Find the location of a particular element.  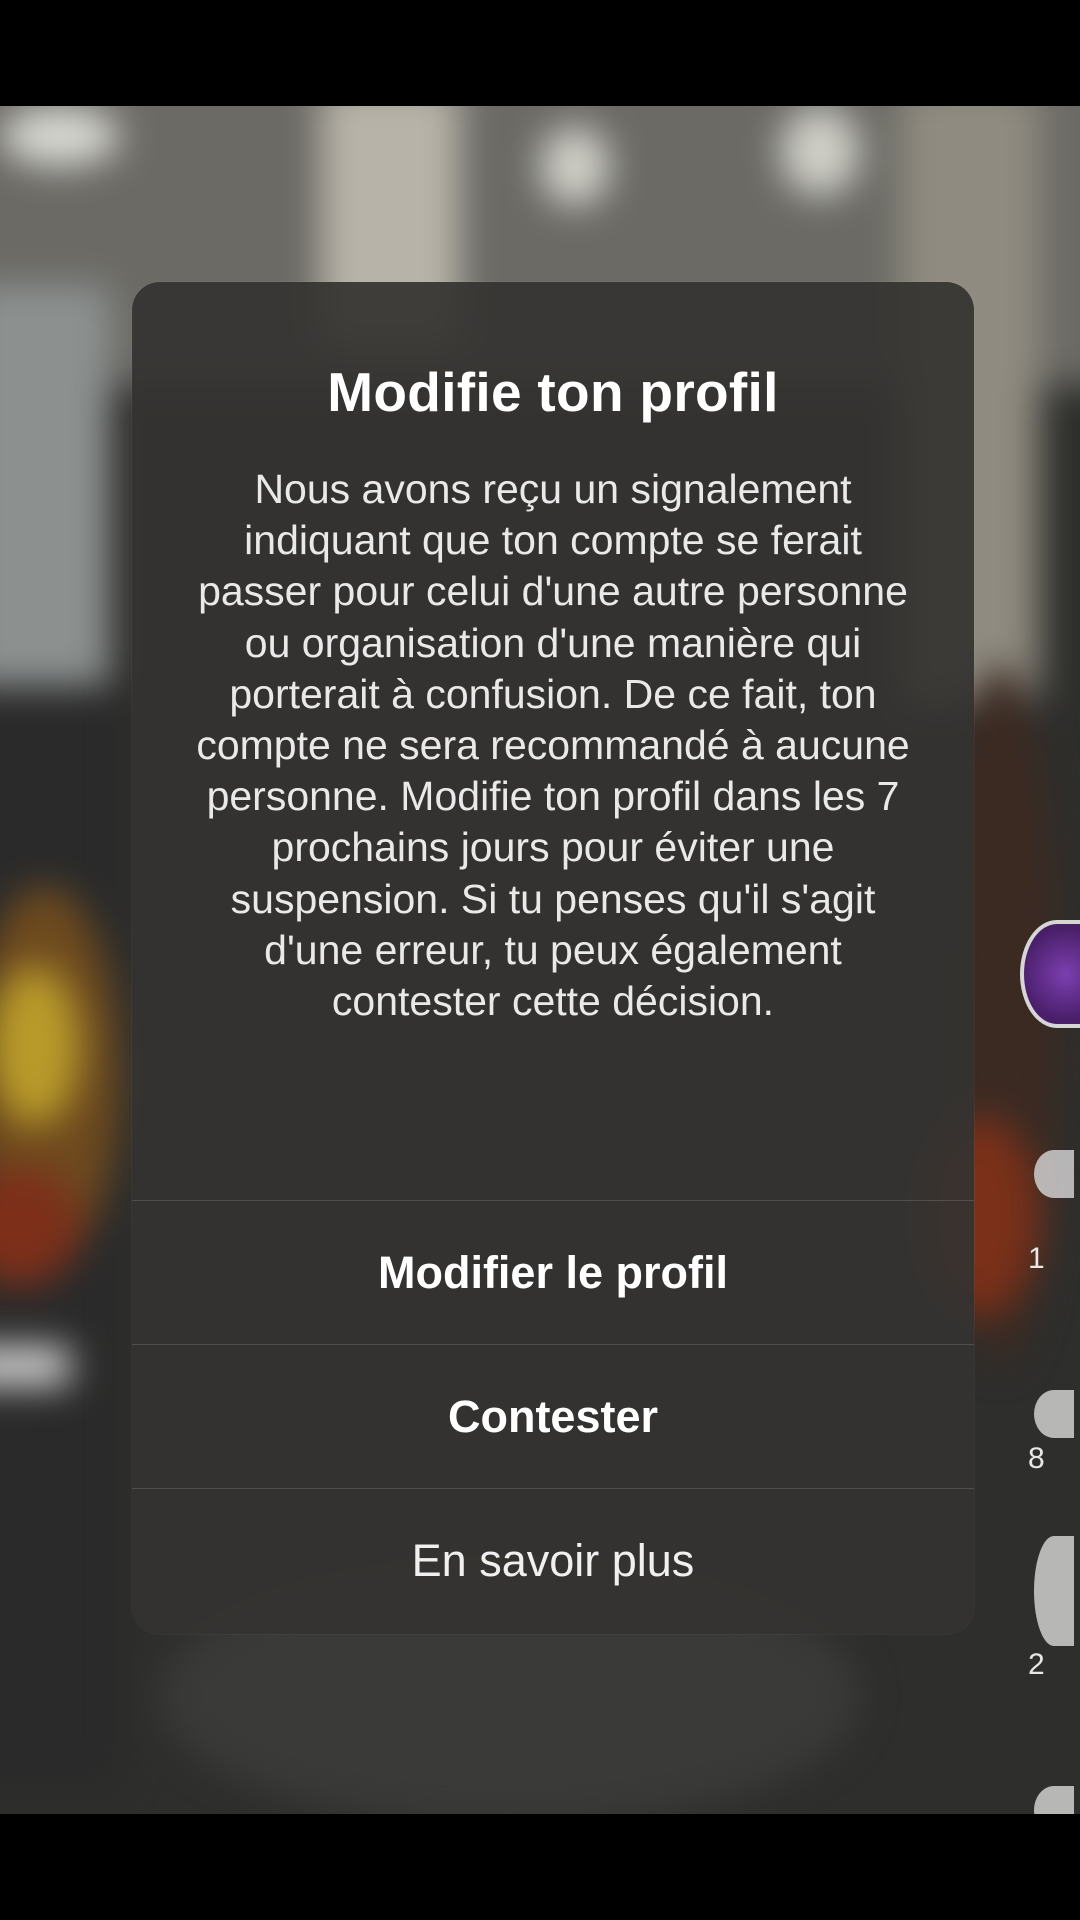

edit-profile-button: Modifier le profil is located at coordinates (553, 1272).